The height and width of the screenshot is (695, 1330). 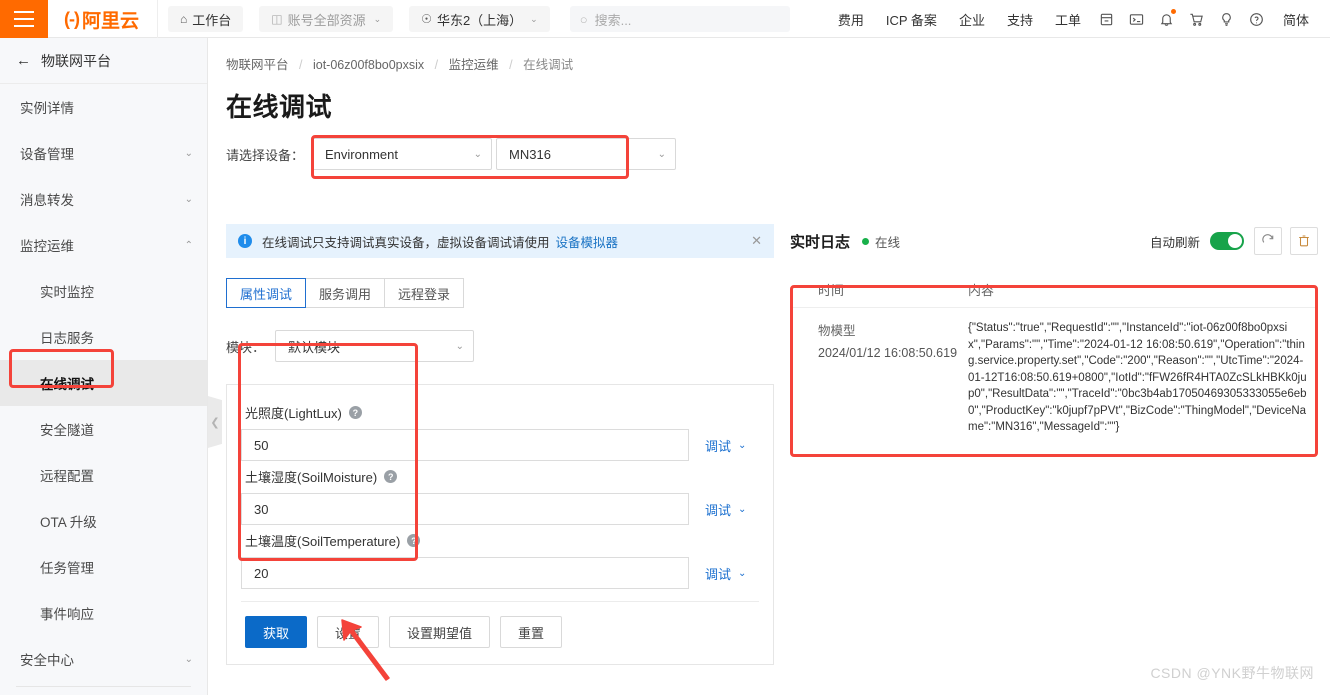 I want to click on sidebar-item-device-management: 设备管理 ⌄, so click(x=103, y=153).